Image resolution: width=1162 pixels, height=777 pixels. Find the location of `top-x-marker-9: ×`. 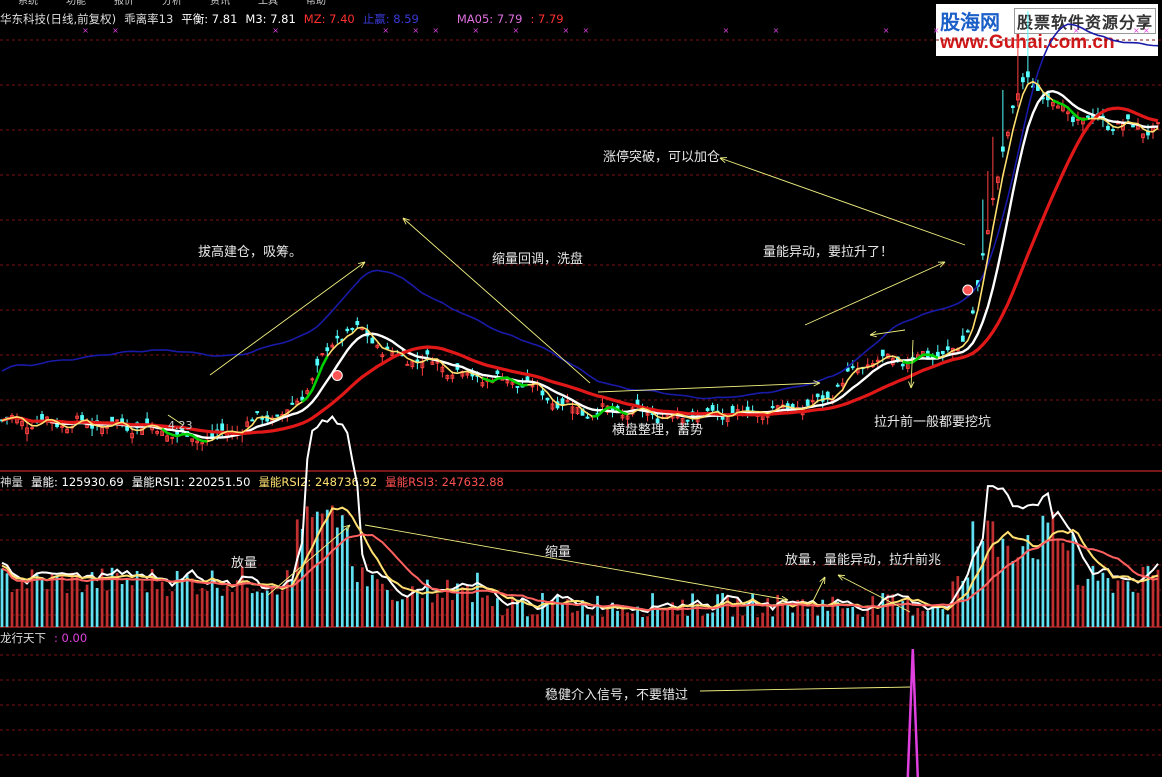

top-x-marker-9: × is located at coordinates (475, 30).